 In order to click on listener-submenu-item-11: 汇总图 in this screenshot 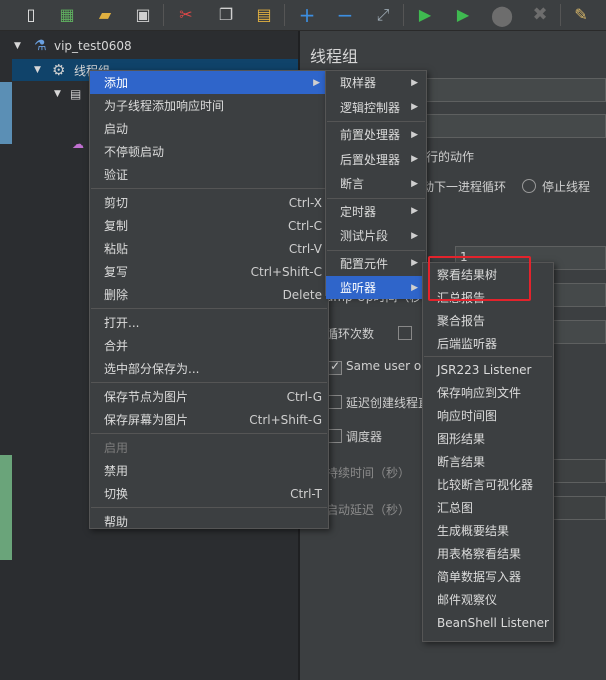, I will do `click(488, 507)`.